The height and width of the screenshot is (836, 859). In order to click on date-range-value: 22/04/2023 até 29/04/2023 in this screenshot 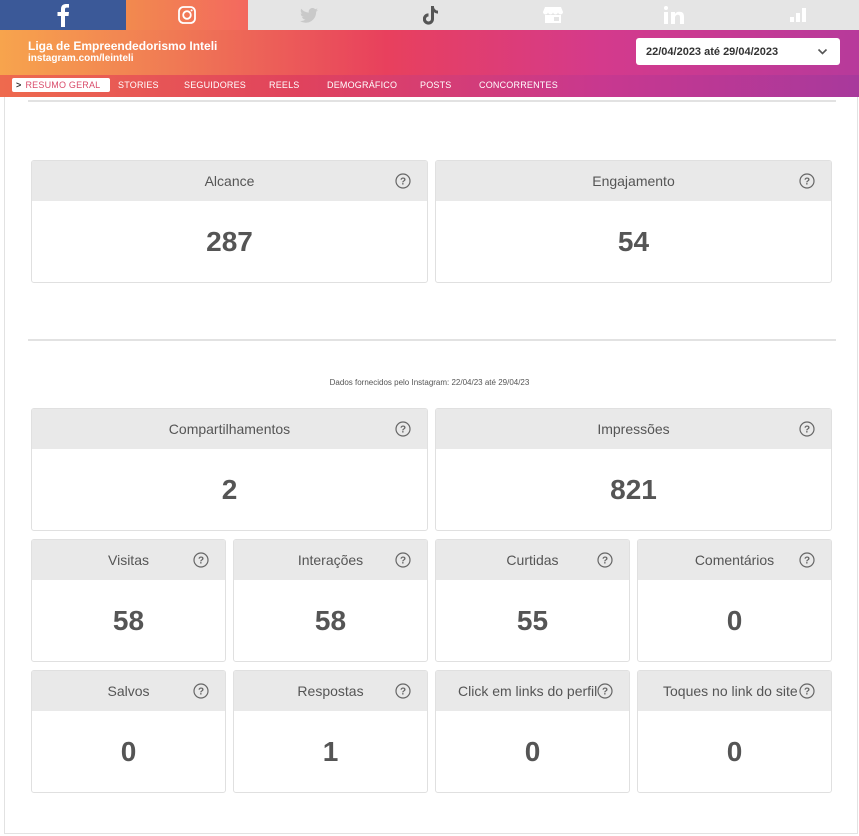, I will do `click(712, 51)`.